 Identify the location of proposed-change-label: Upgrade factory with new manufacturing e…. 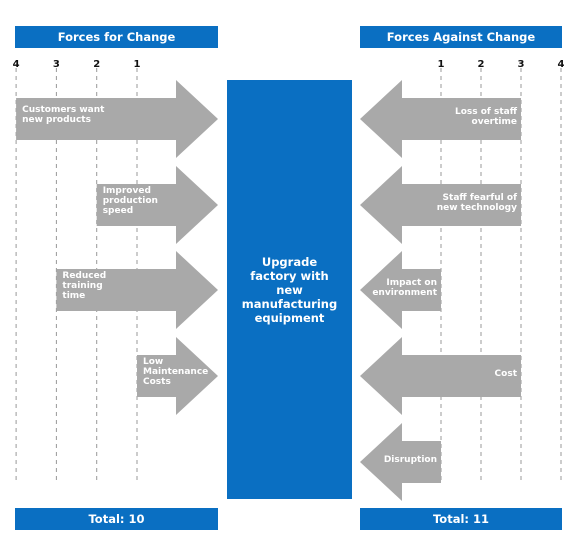
(289, 289).